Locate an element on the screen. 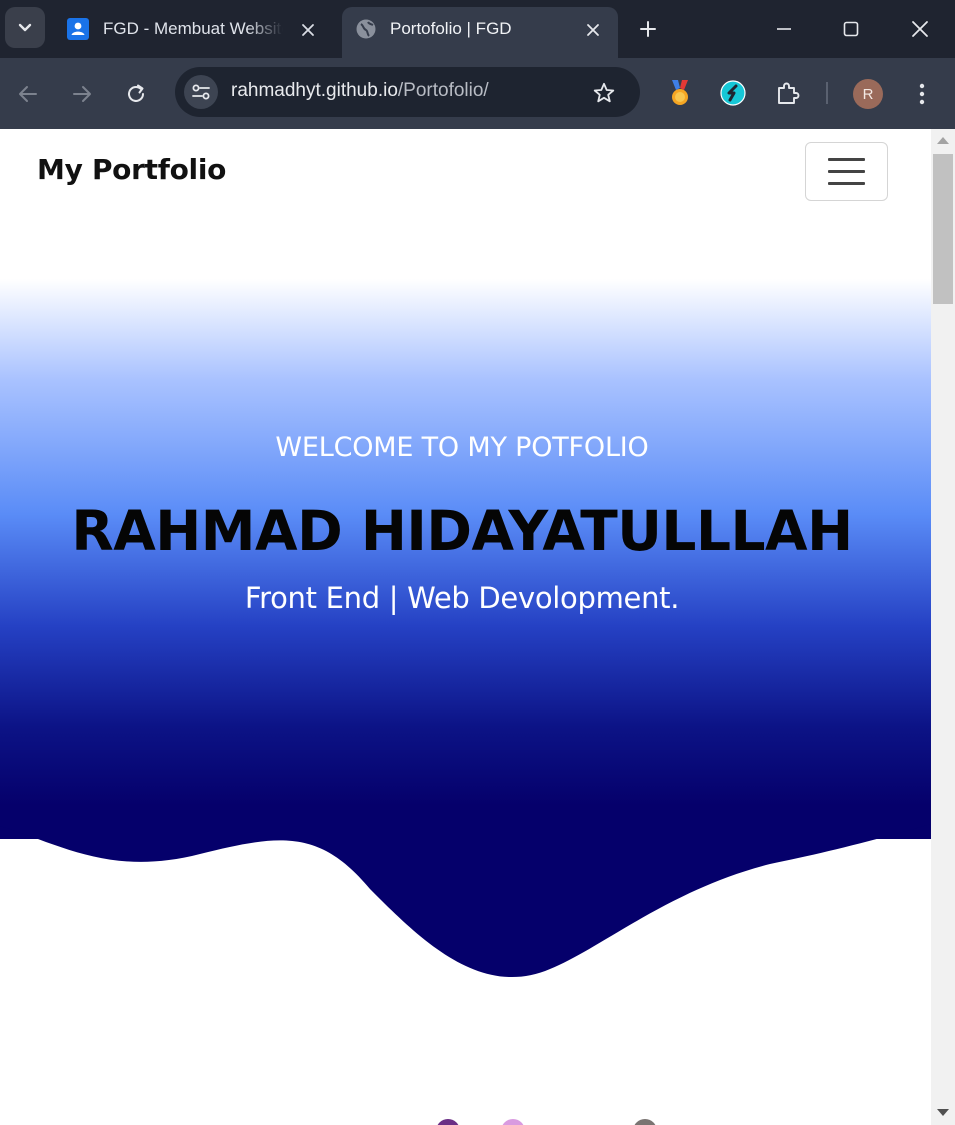 This screenshot has width=955, height=1125. scroll-down-arrow-icon is located at coordinates (943, 1112).